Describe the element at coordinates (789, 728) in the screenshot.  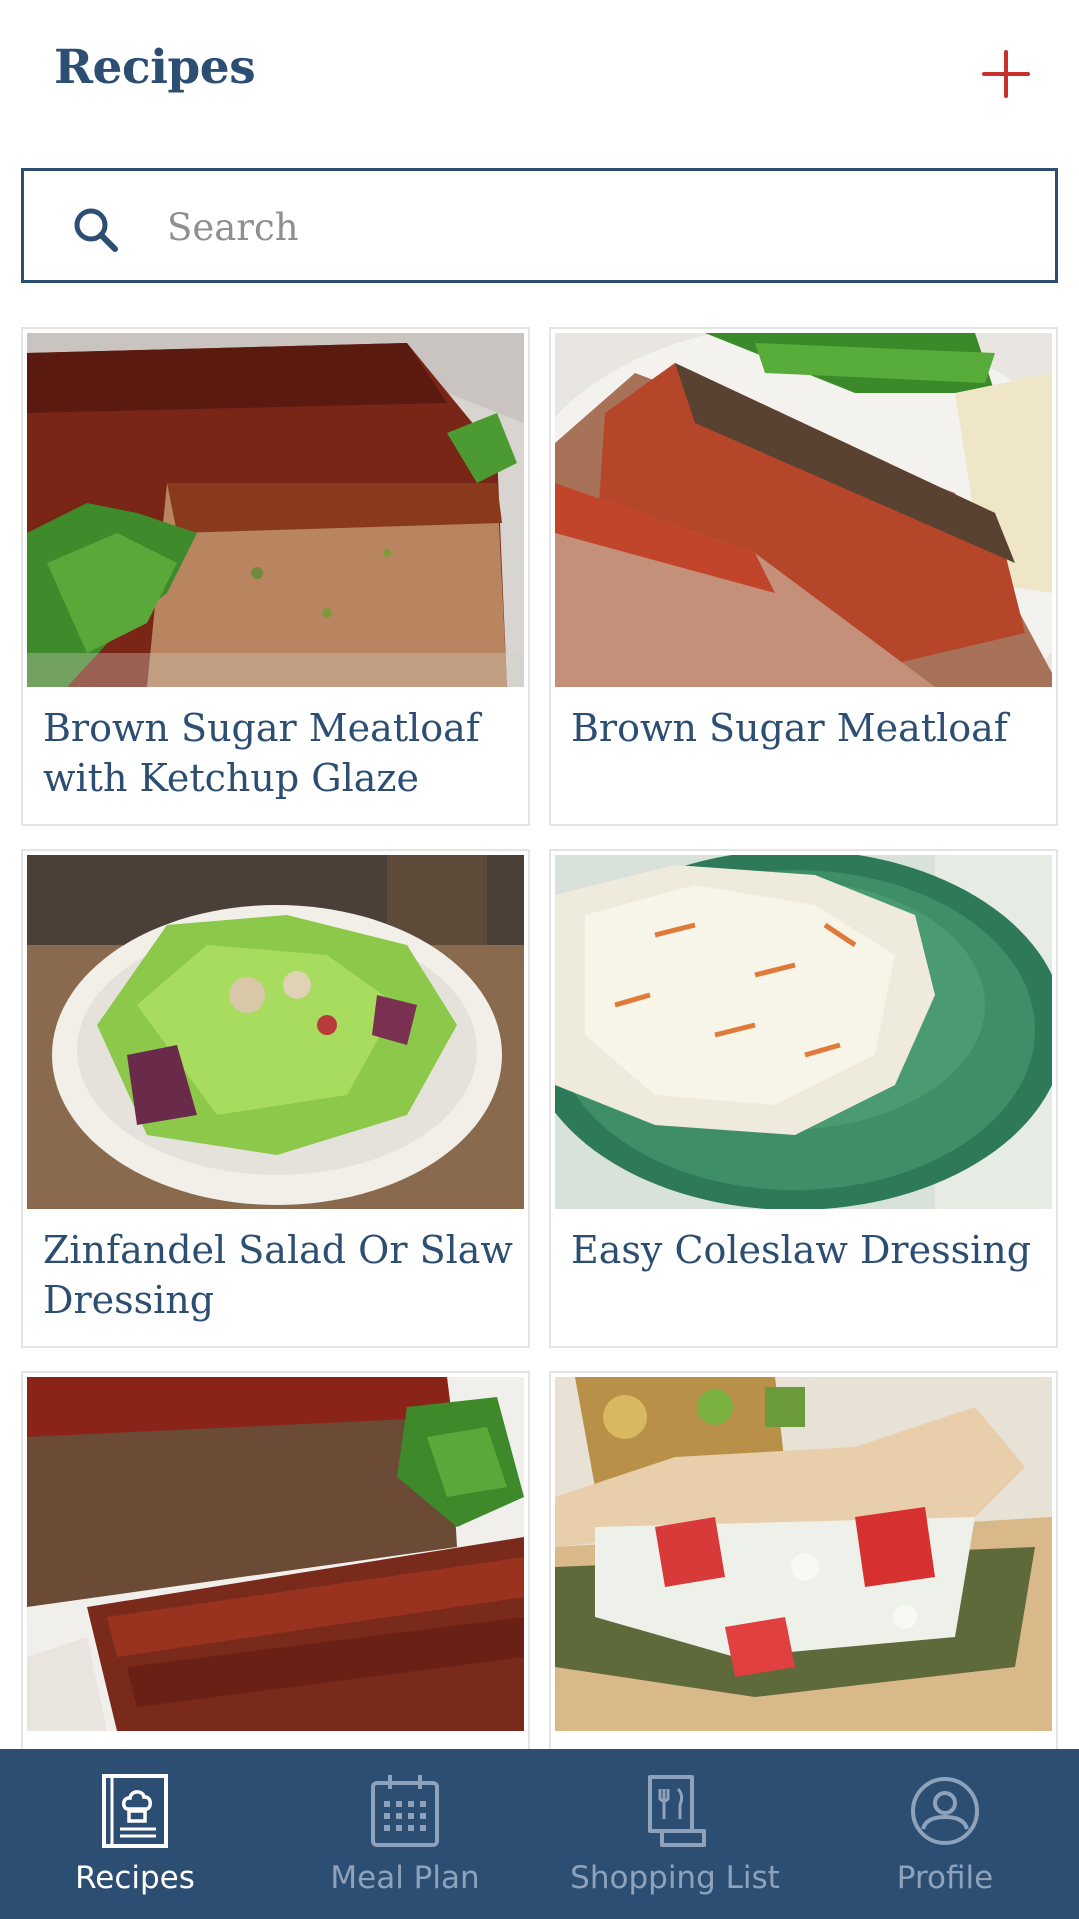
I see `recipe-title: Brown Sugar Meatloaf` at that location.